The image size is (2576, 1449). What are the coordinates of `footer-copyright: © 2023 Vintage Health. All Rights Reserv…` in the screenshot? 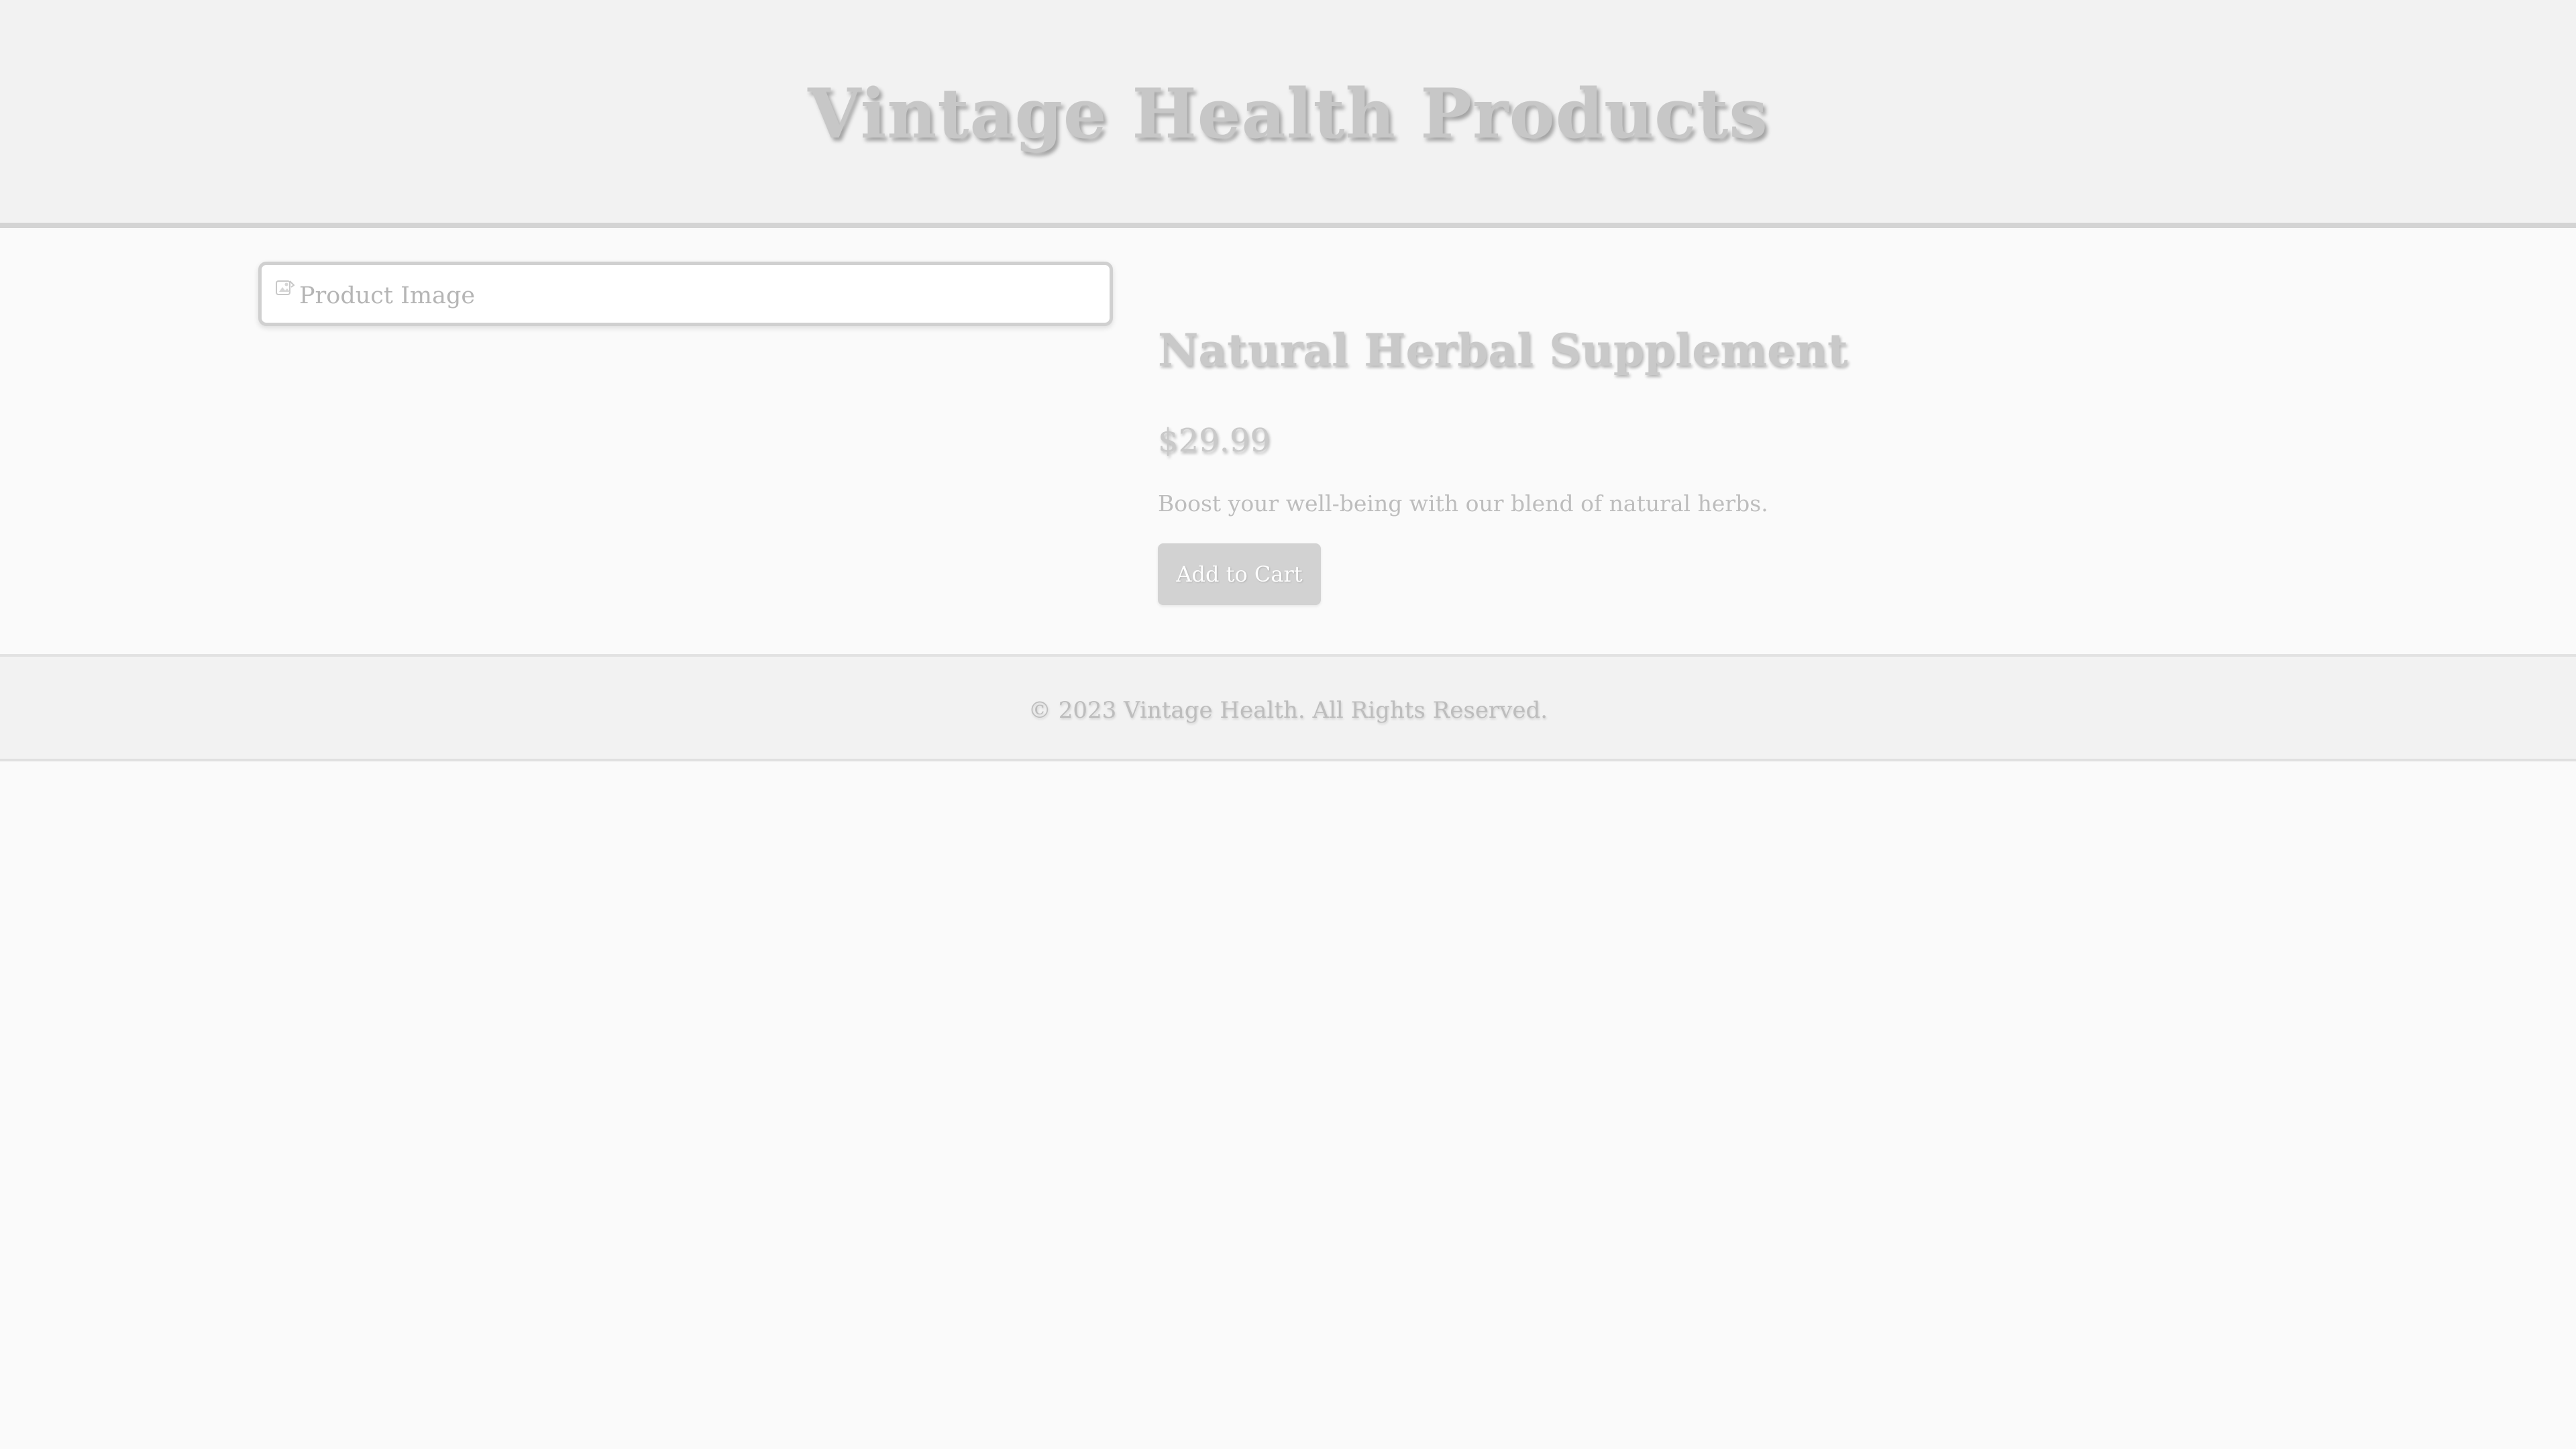 It's located at (1288, 710).